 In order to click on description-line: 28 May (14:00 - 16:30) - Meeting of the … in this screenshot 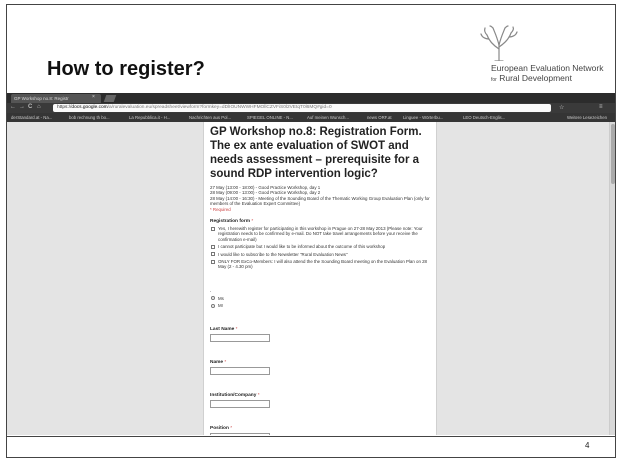, I will do `click(320, 201)`.